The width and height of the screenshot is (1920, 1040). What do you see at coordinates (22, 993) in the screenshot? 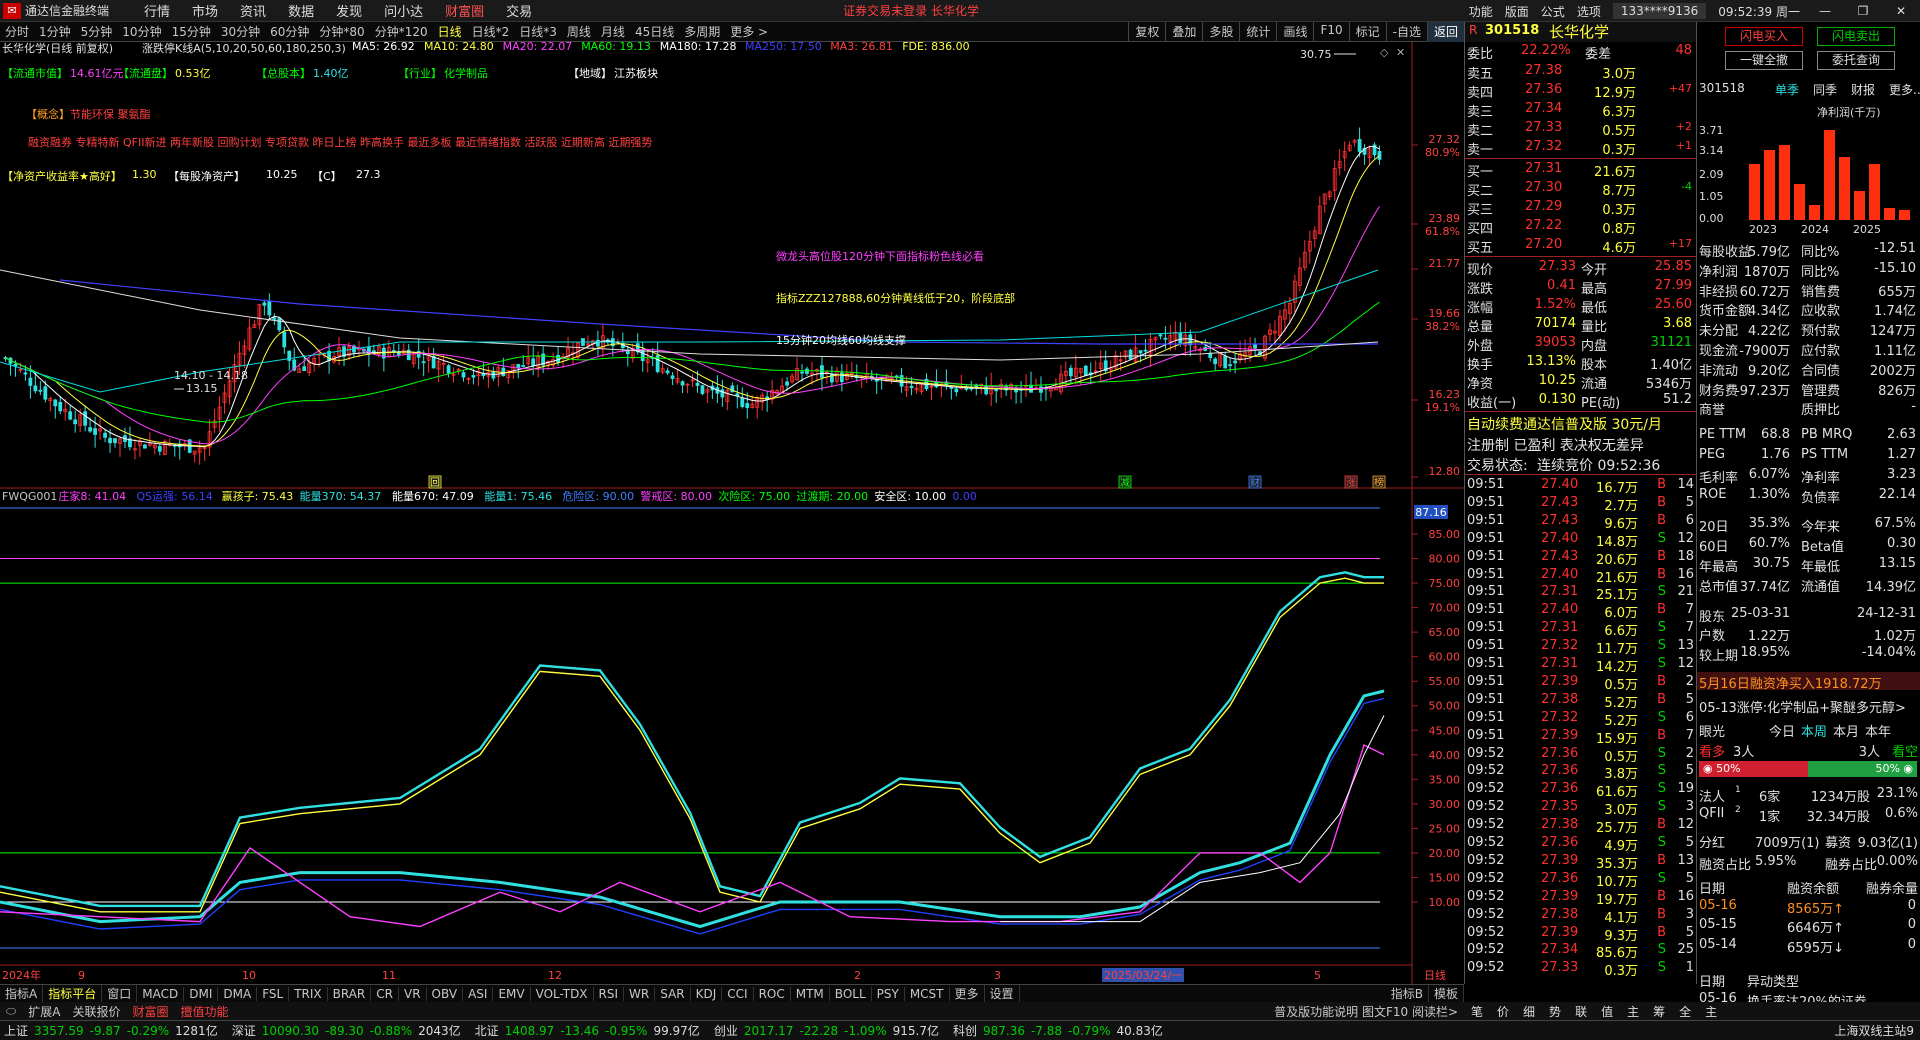
I see `indicator-tab-0: 指标A` at bounding box center [22, 993].